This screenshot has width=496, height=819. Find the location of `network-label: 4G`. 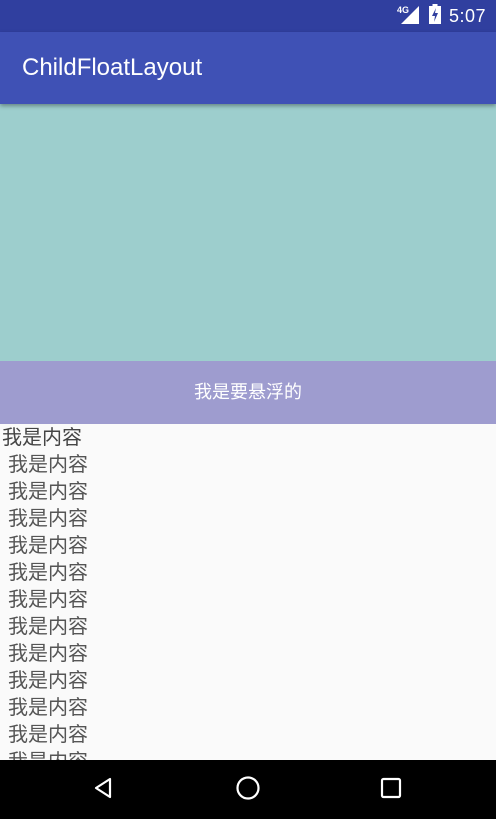

network-label: 4G is located at coordinates (403, 10).